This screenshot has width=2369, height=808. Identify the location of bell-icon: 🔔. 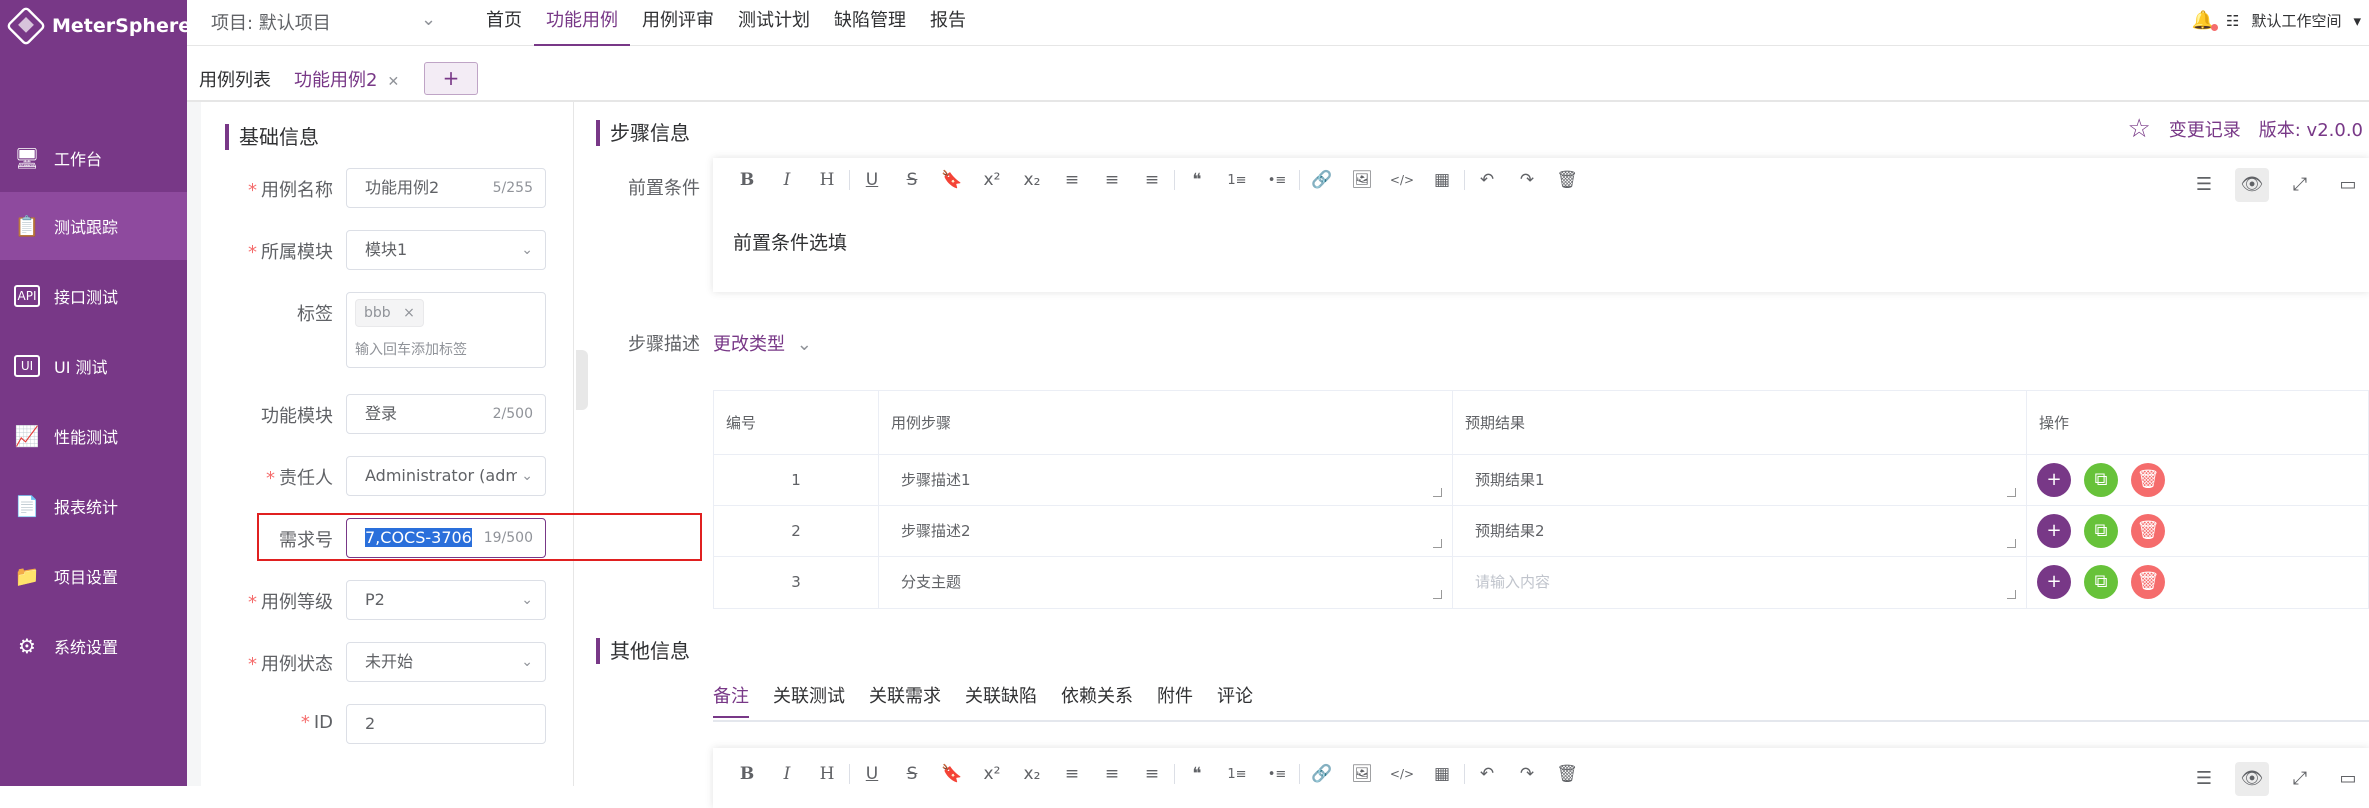
(2205, 20).